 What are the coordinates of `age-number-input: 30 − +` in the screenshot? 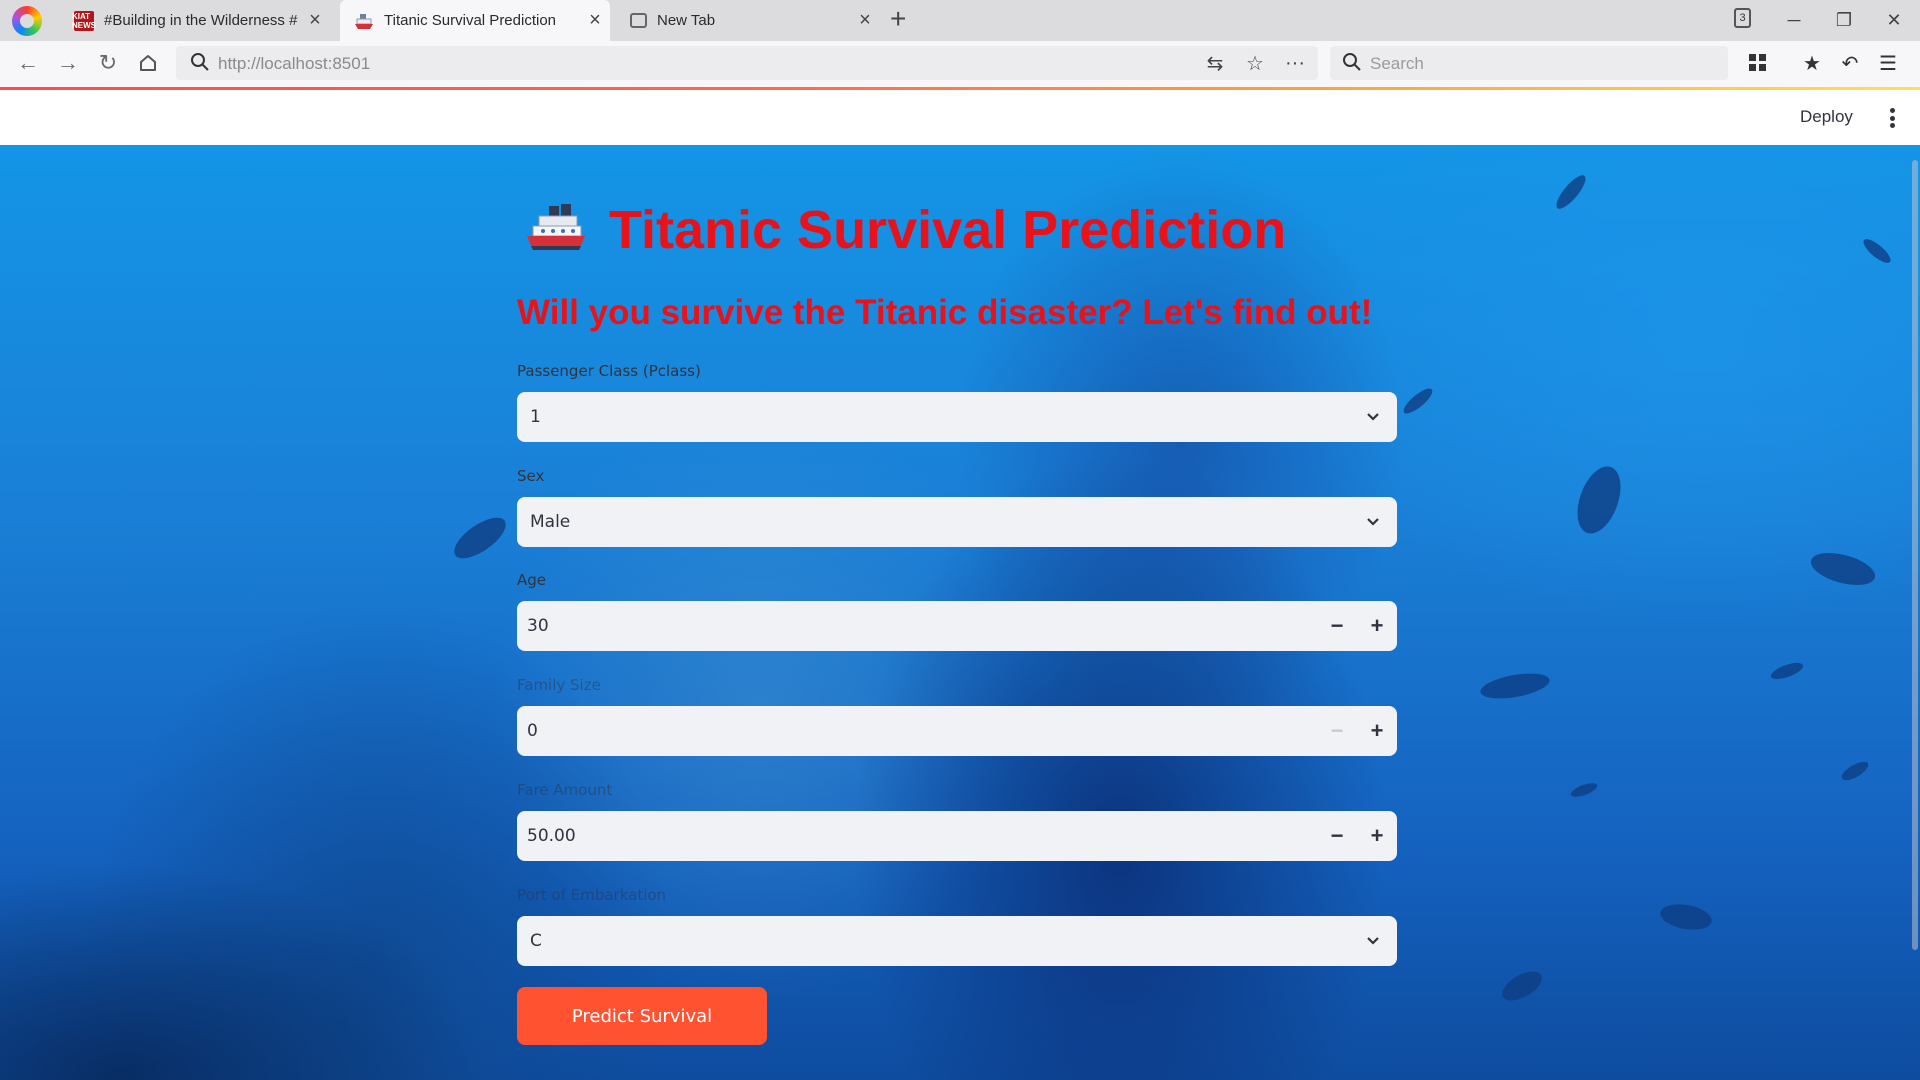 It's located at (957, 626).